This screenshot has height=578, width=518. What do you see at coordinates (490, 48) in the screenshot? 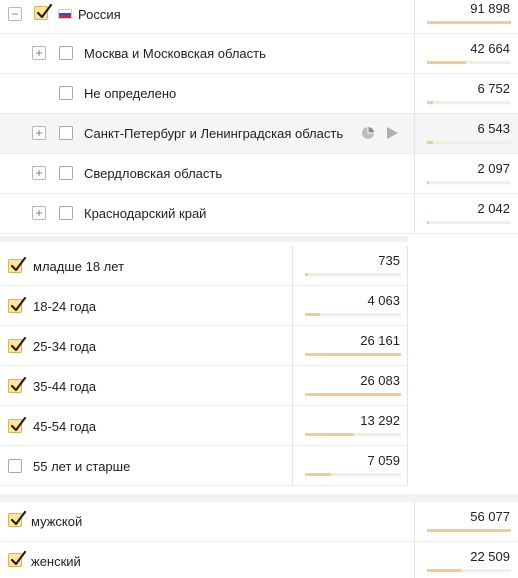
I see `region-value: 42 664` at bounding box center [490, 48].